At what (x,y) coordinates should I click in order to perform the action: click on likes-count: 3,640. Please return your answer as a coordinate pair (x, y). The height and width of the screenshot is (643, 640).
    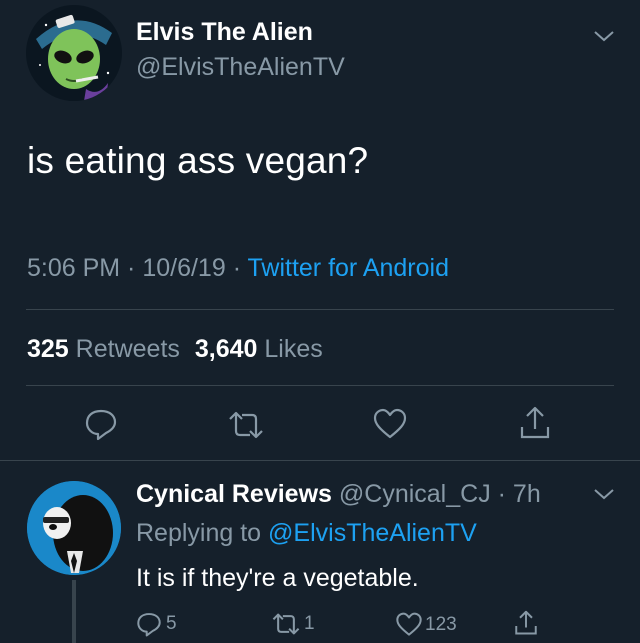
    Looking at the image, I should click on (226, 349).